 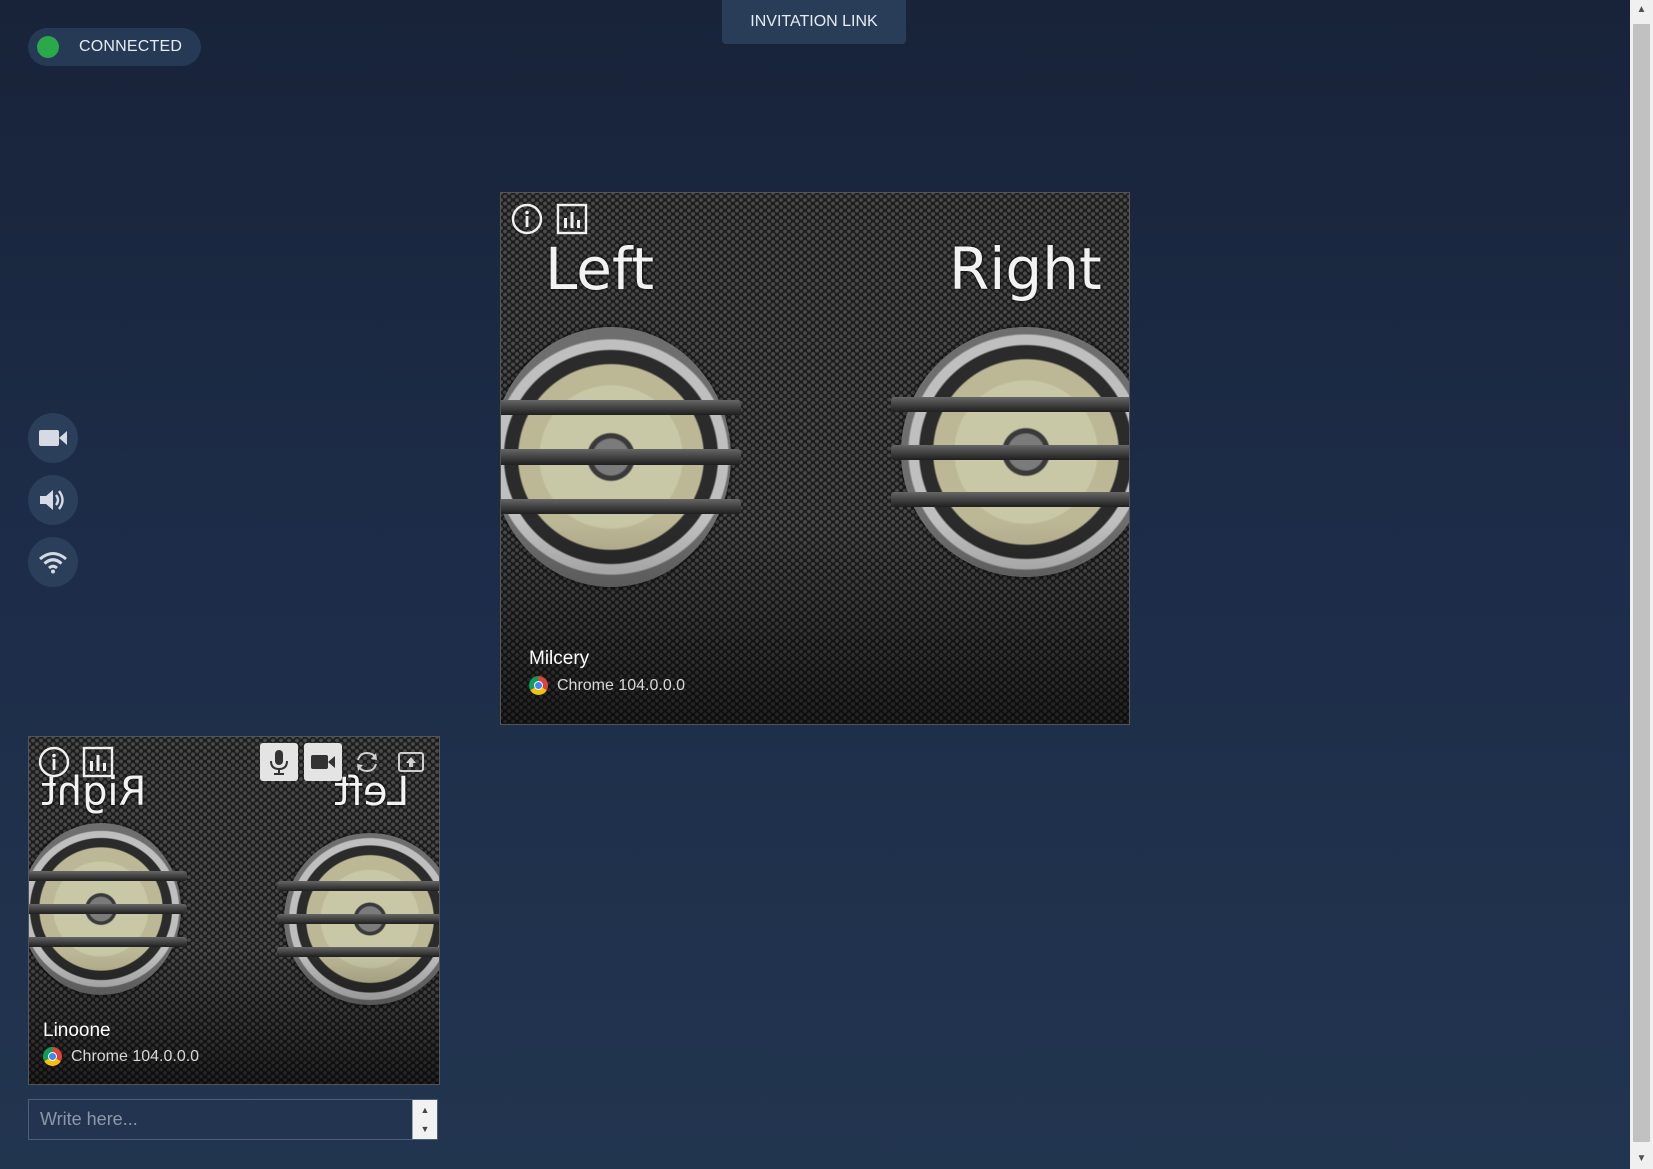 I want to click on chevron-down-icon: ▼, so click(x=425, y=1129).